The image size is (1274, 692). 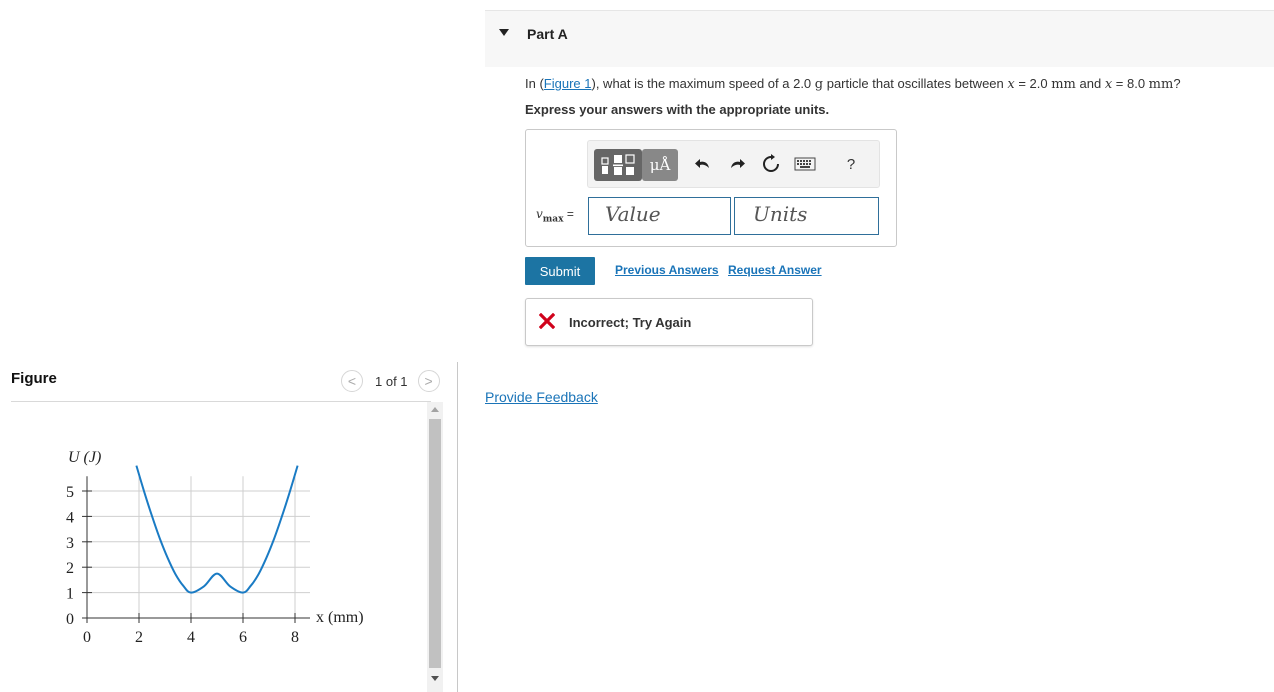 What do you see at coordinates (84, 457) in the screenshot?
I see `y-axis-label: U (J)` at bounding box center [84, 457].